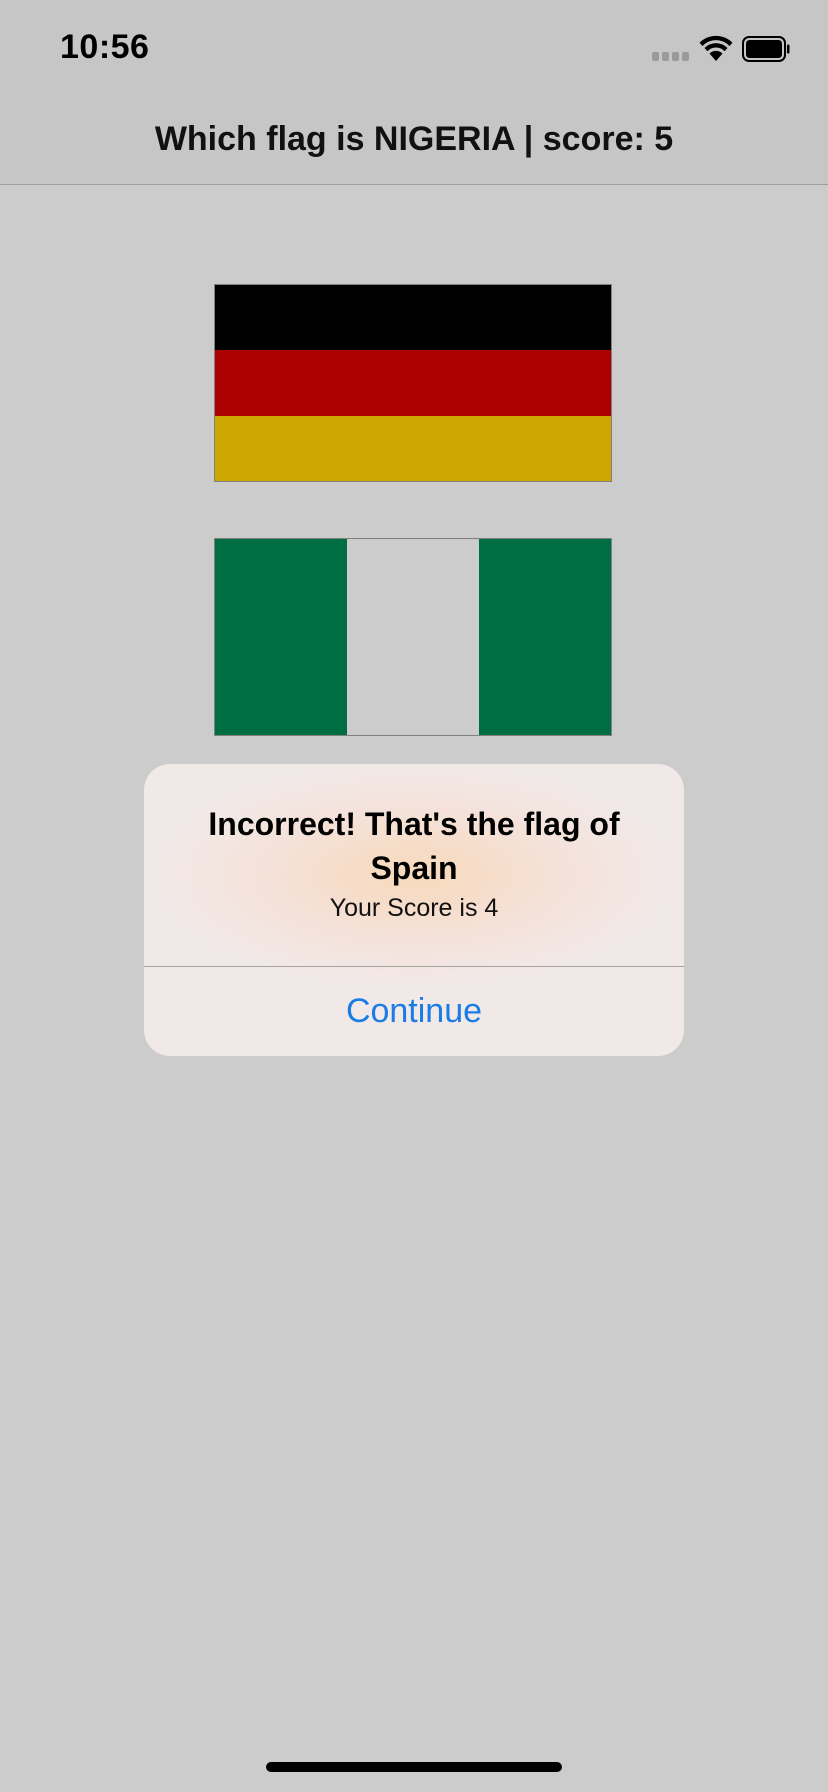 This screenshot has height=1792, width=828. I want to click on flag-stripe-green-right, so click(544, 637).